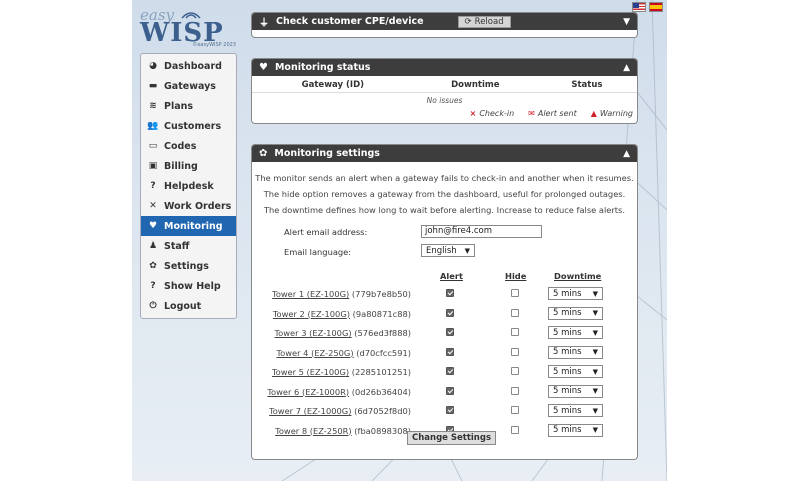  Describe the element at coordinates (639, 7) in the screenshot. I see `us-flag-icon` at that location.